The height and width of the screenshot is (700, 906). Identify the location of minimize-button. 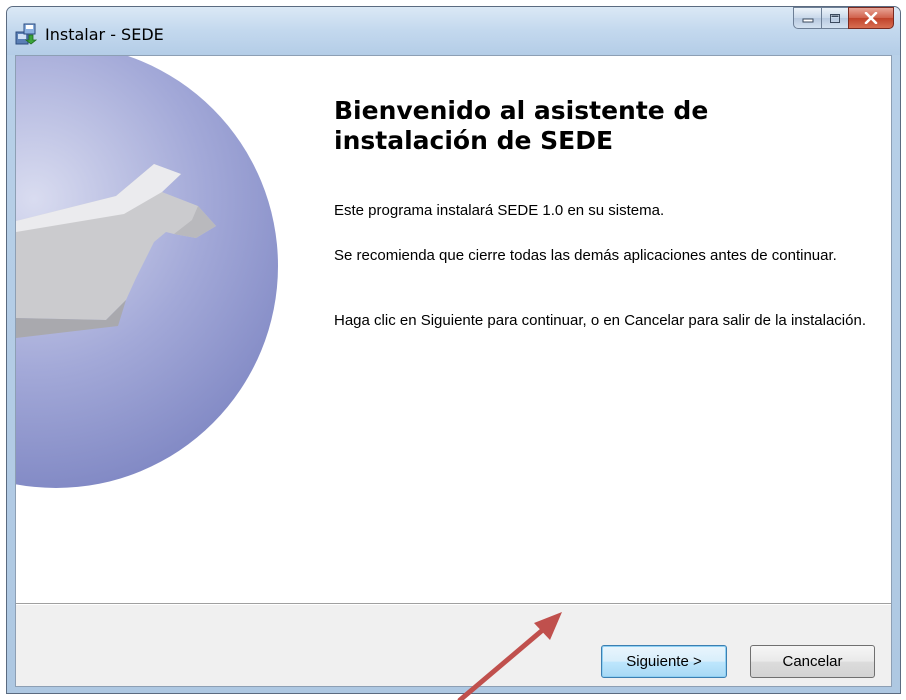
(807, 18).